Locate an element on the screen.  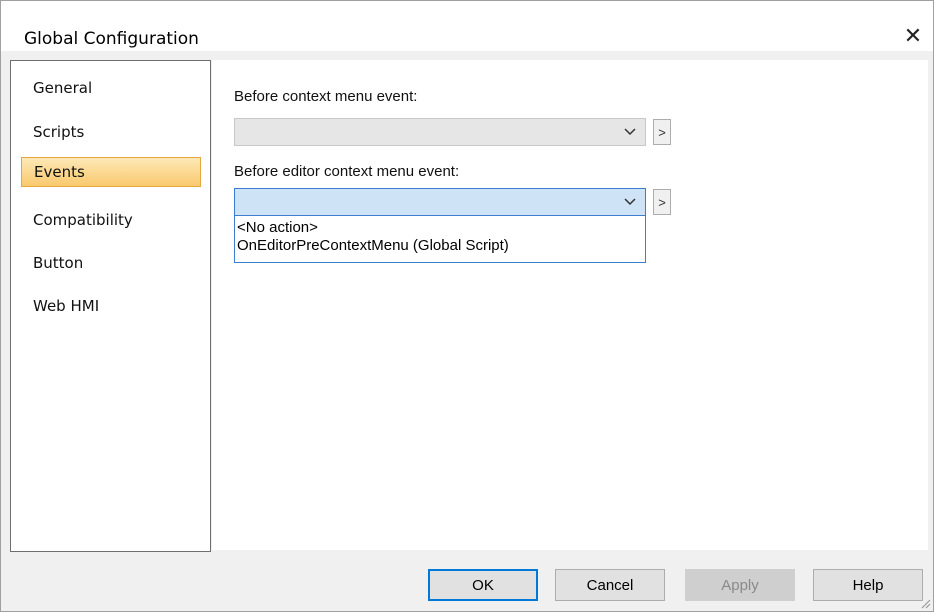
dropdown-option-no-action: <No action> is located at coordinates (440, 228).